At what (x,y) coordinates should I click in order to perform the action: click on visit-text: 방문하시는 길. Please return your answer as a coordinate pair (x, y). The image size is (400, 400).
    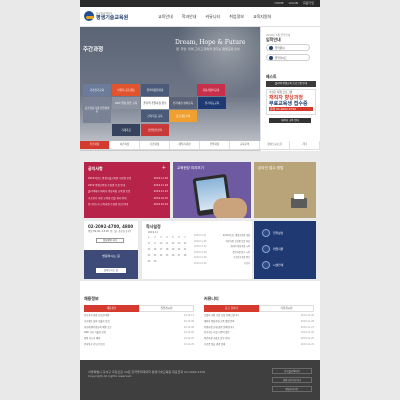
    Looking at the image, I should click on (111, 256).